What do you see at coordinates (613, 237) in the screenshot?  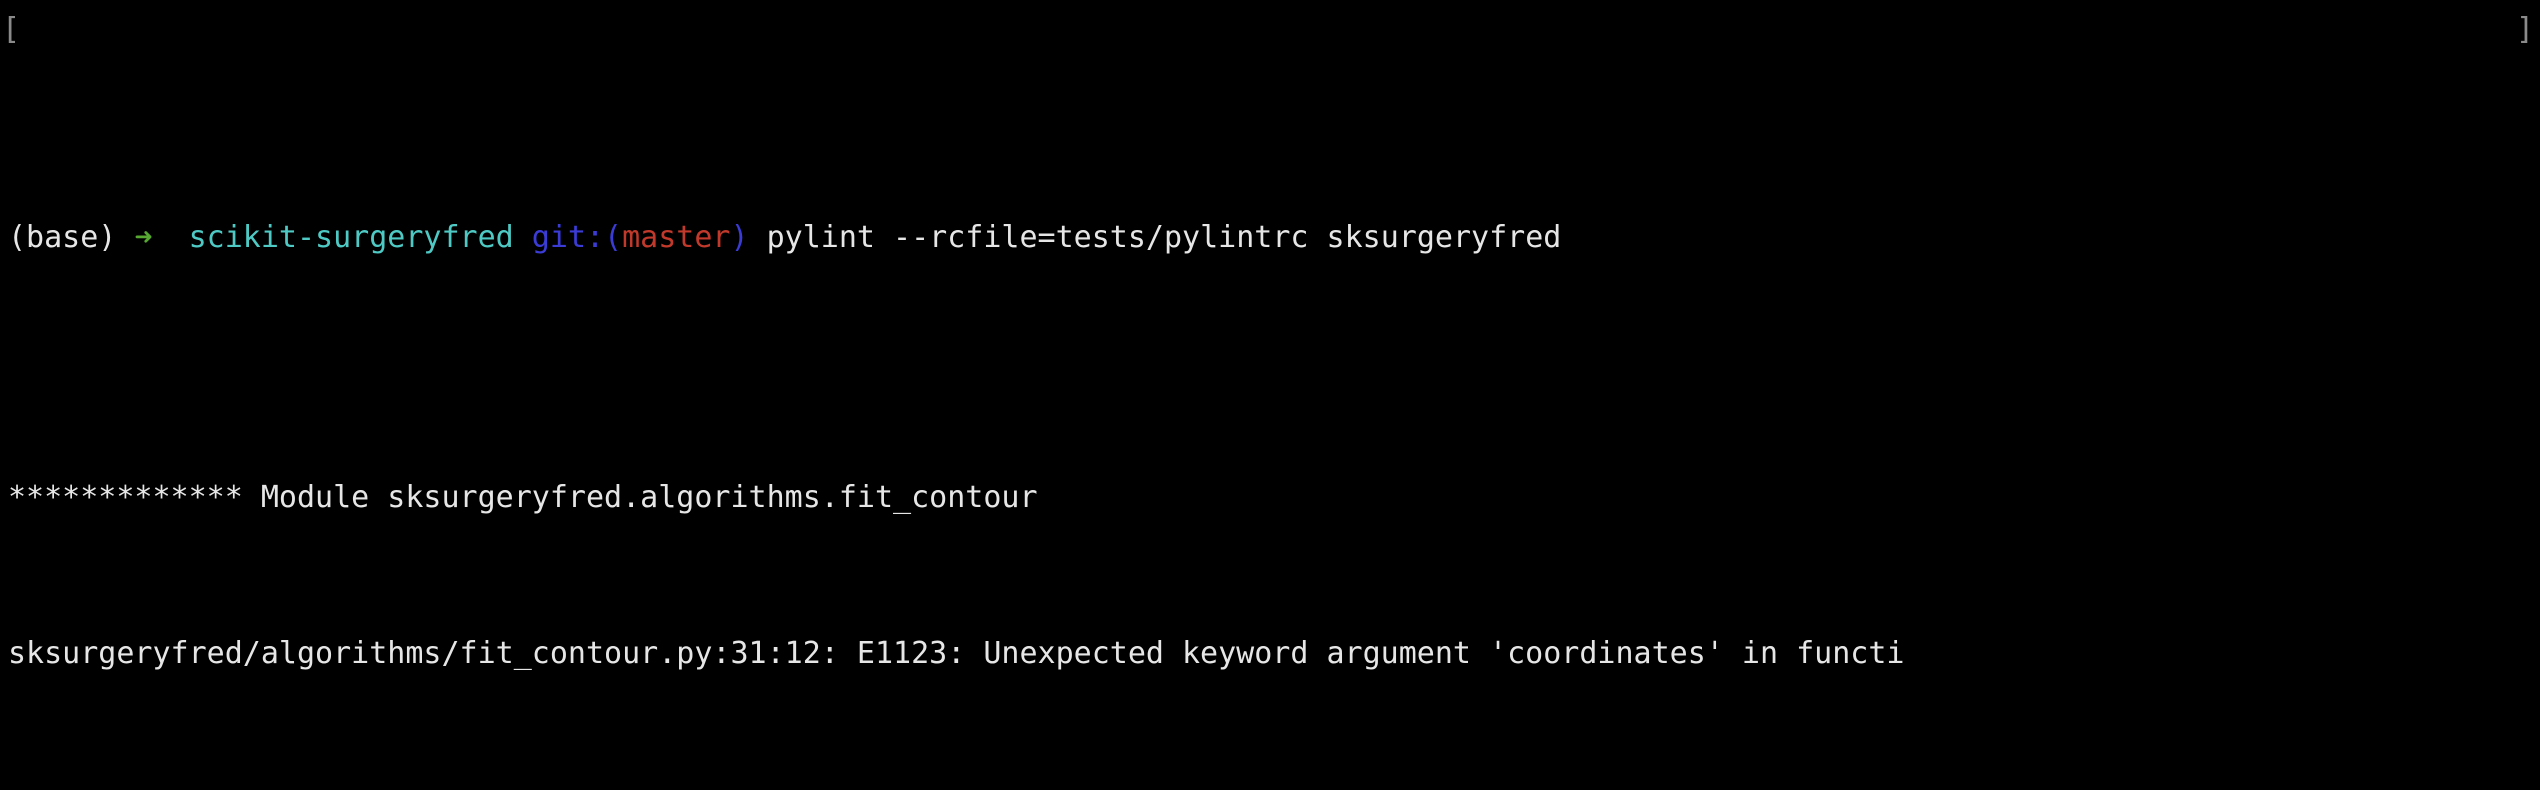 I see `git-paren-open: (` at bounding box center [613, 237].